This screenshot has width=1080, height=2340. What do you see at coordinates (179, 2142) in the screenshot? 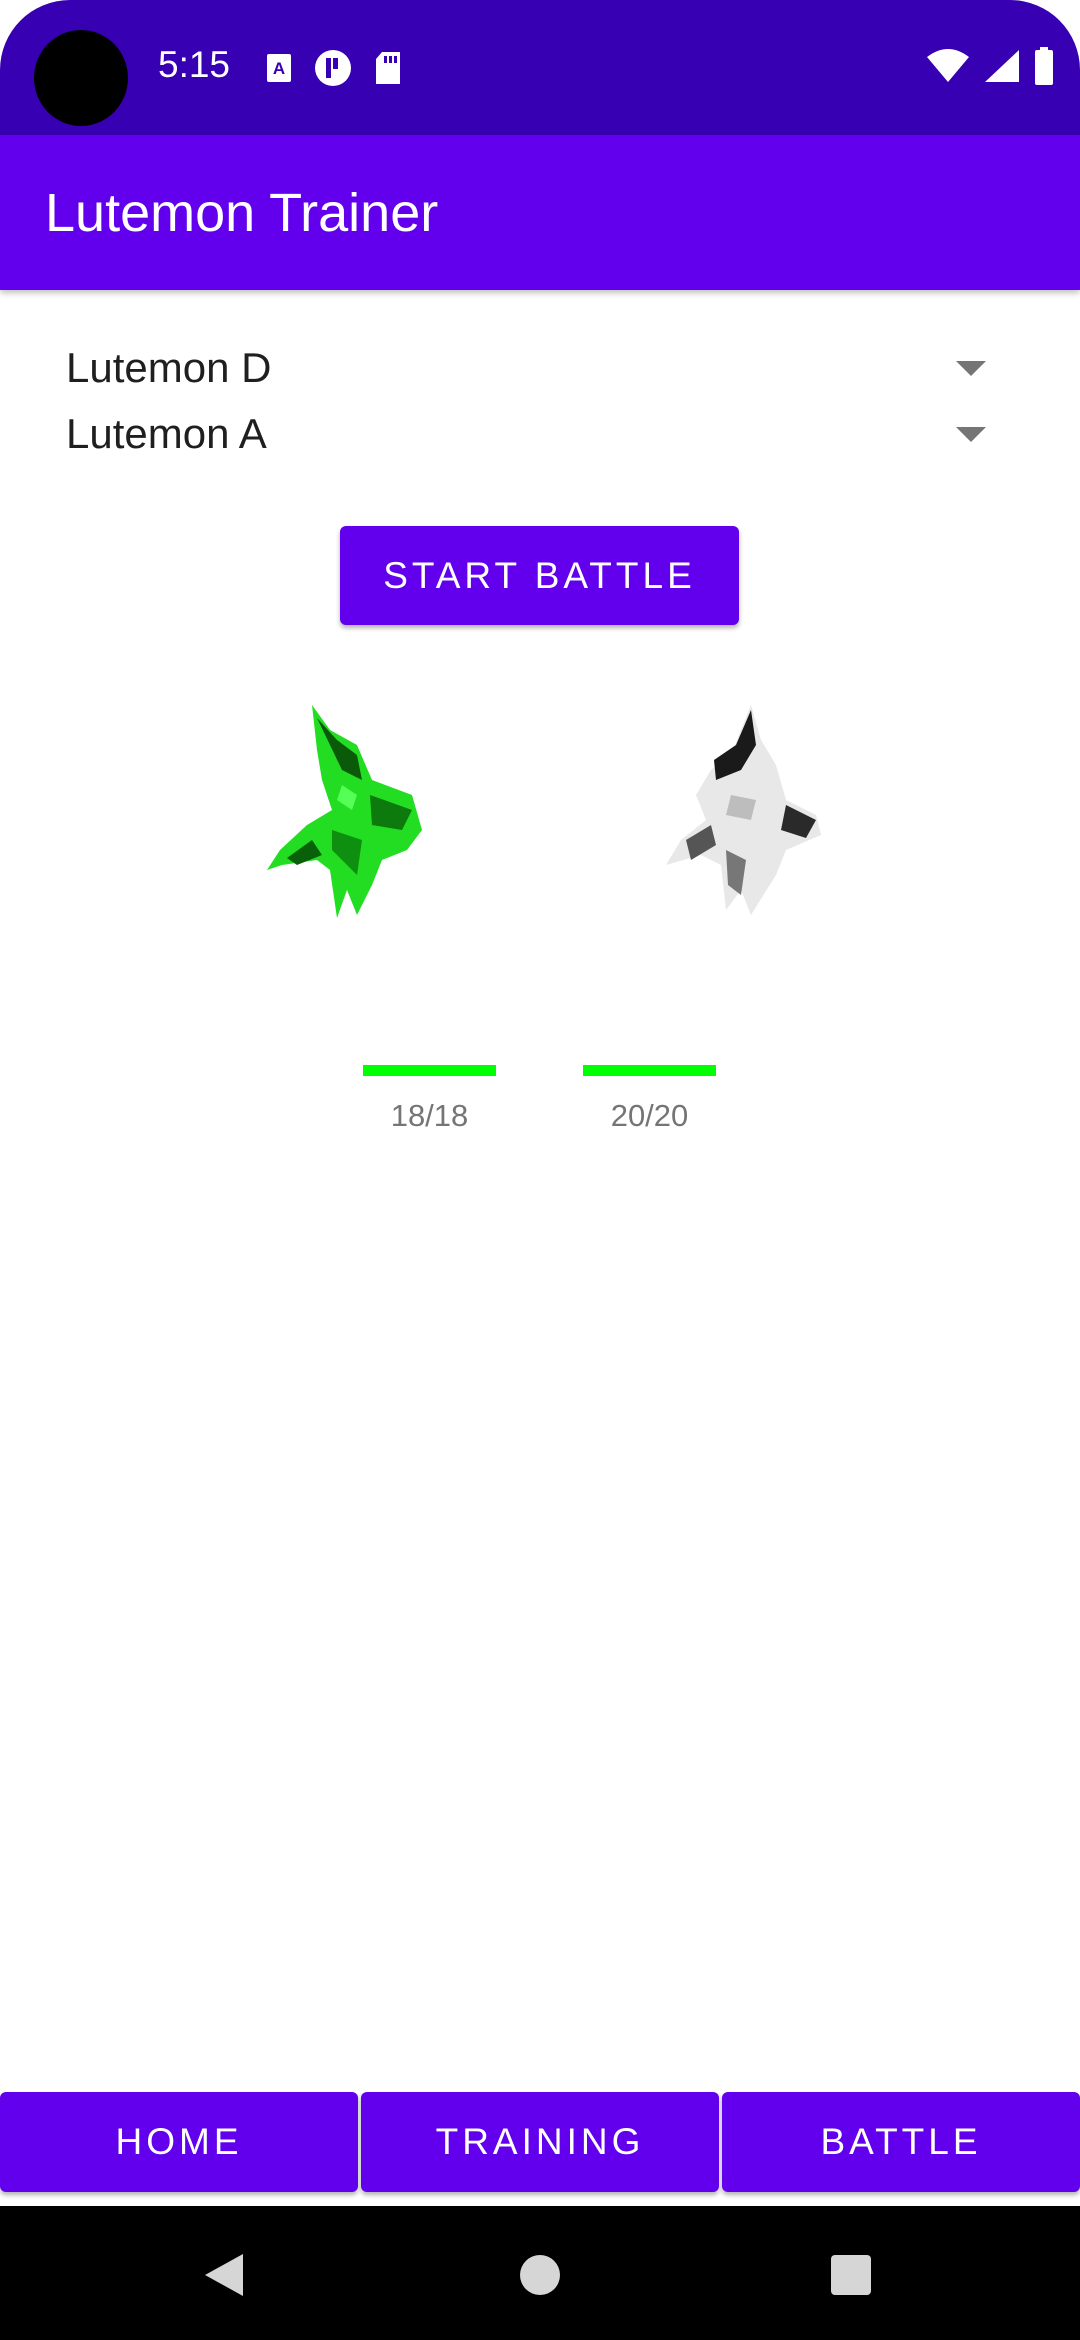
I see `home-button: HOME` at bounding box center [179, 2142].